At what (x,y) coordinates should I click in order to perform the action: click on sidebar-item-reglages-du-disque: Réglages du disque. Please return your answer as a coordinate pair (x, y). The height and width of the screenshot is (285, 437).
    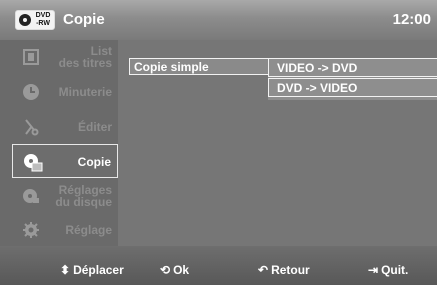
    Looking at the image, I should click on (65, 196).